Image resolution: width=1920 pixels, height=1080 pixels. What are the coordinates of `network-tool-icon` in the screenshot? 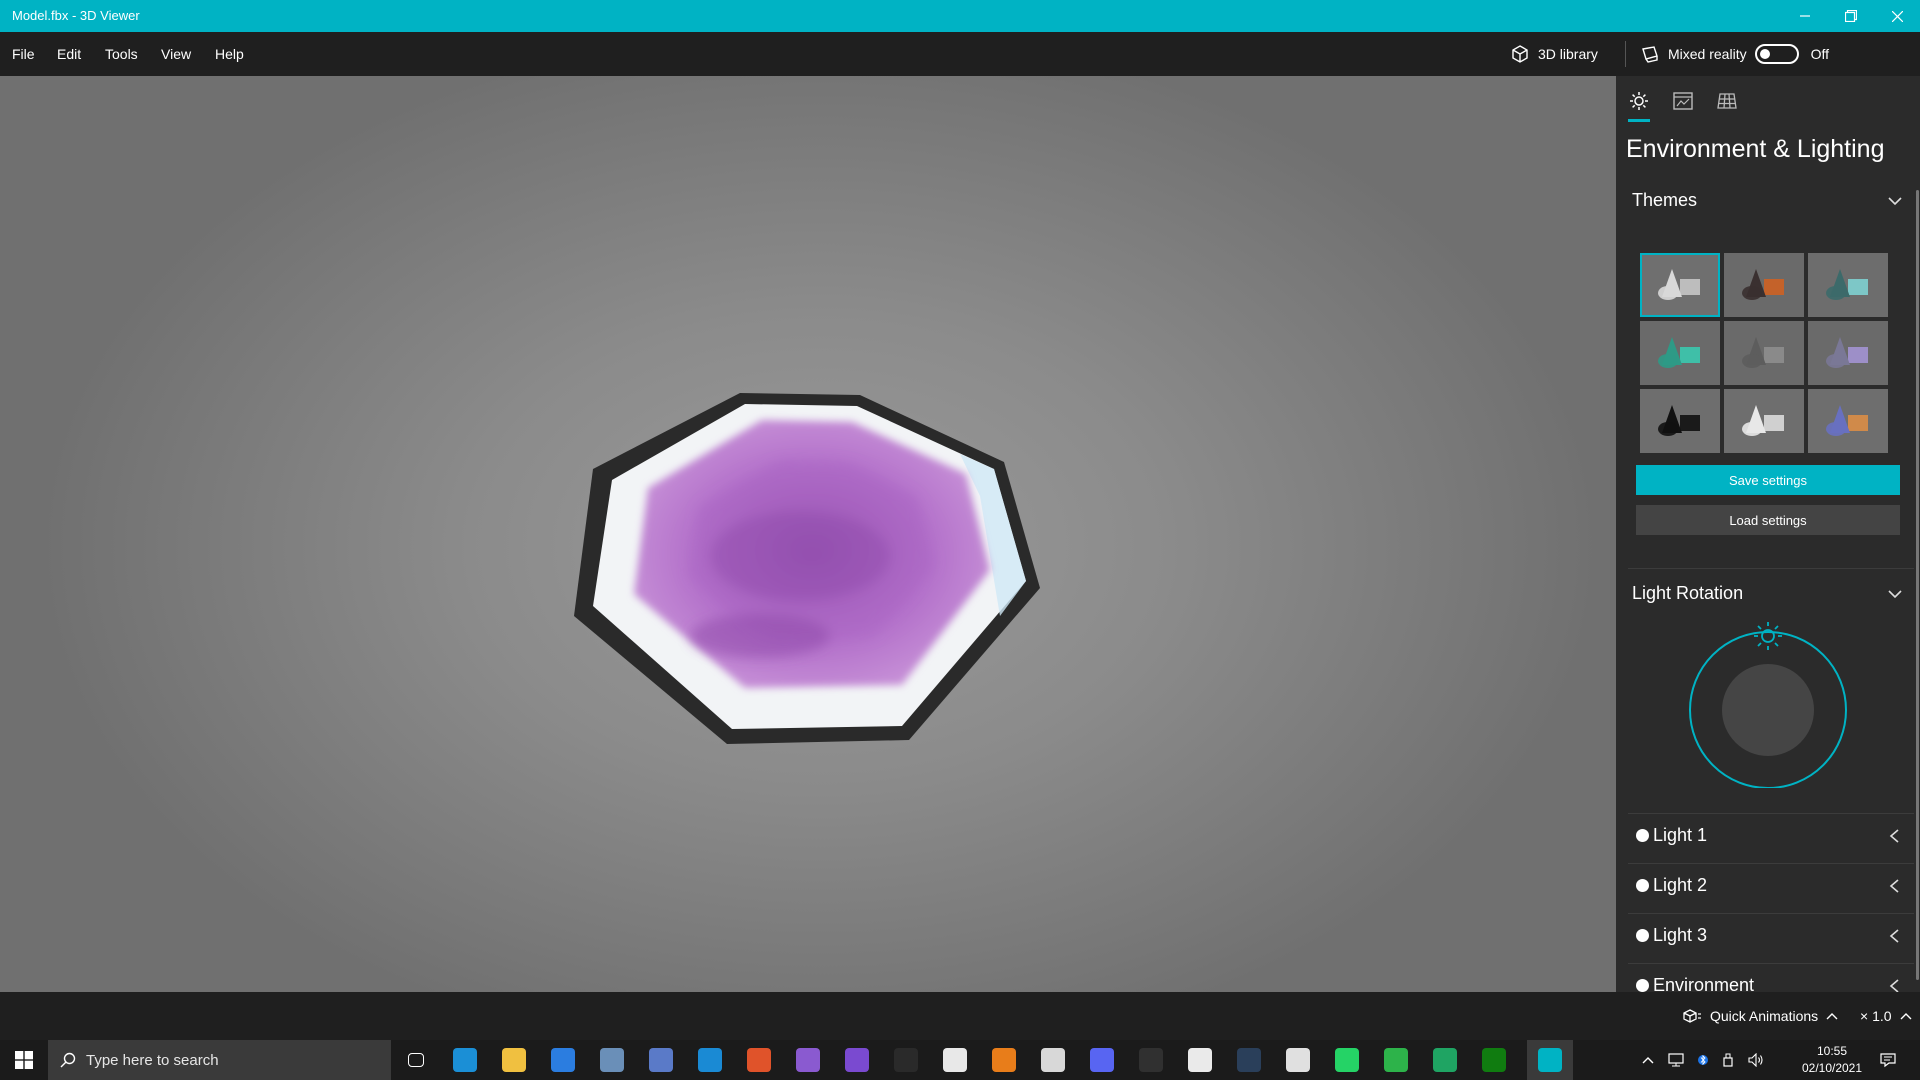 It's located at (661, 1060).